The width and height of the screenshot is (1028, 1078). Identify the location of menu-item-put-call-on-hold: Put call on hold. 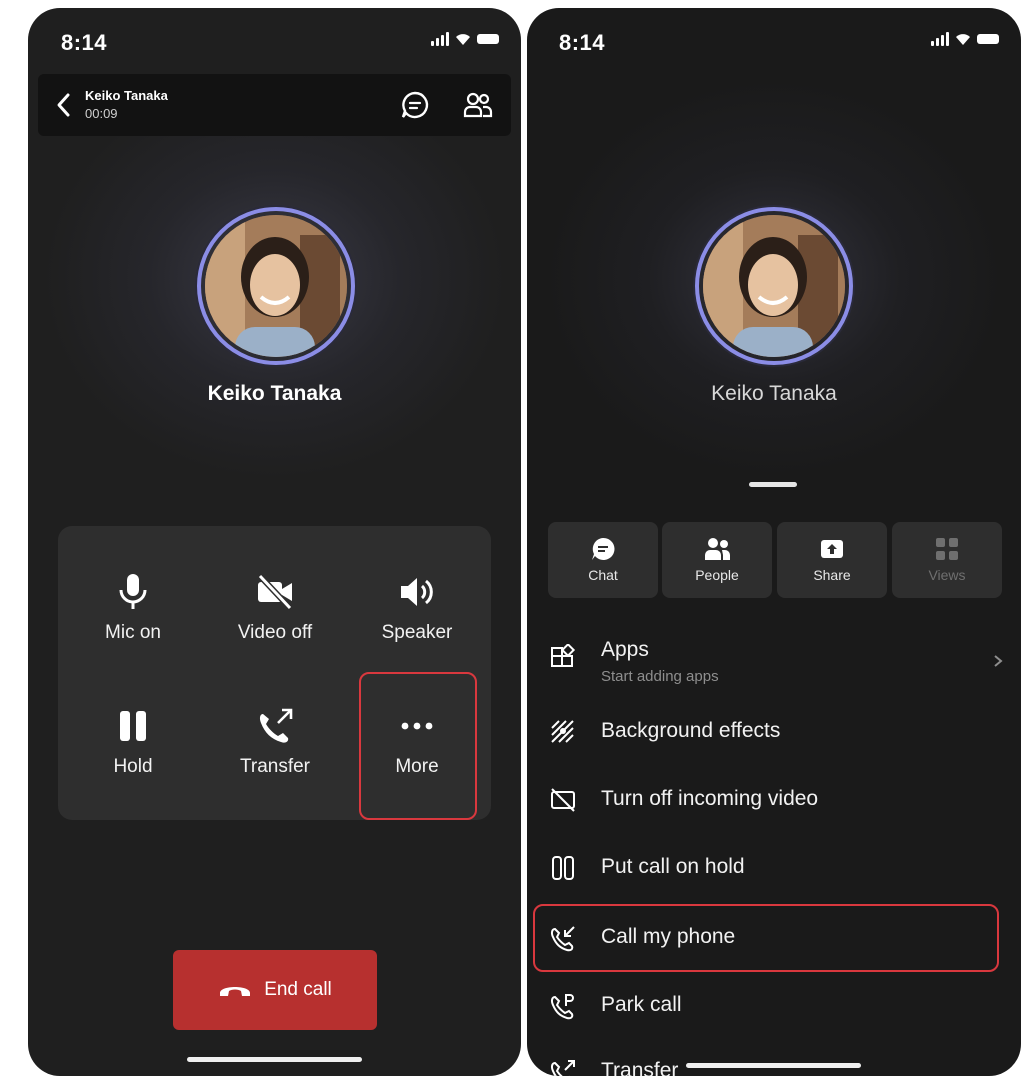
(774, 868).